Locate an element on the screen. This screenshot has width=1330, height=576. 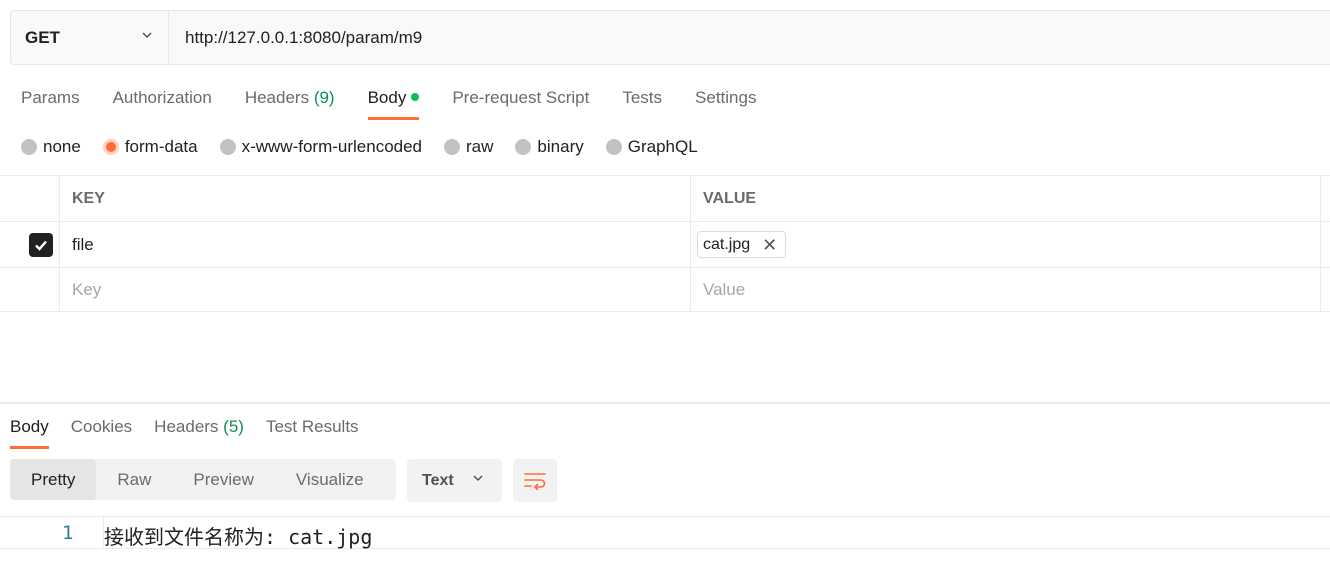
tab-label: Pre-request Script is located at coordinates (521, 97).